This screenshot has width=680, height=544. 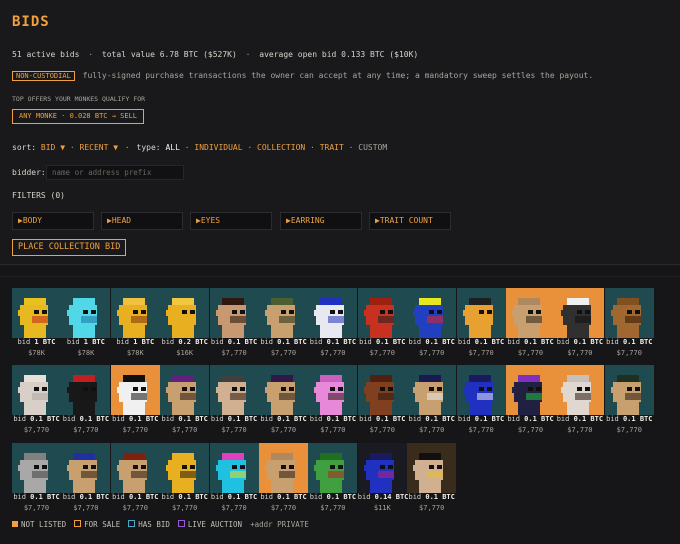 I want to click on filter-head: ▶HEAD, so click(x=142, y=221).